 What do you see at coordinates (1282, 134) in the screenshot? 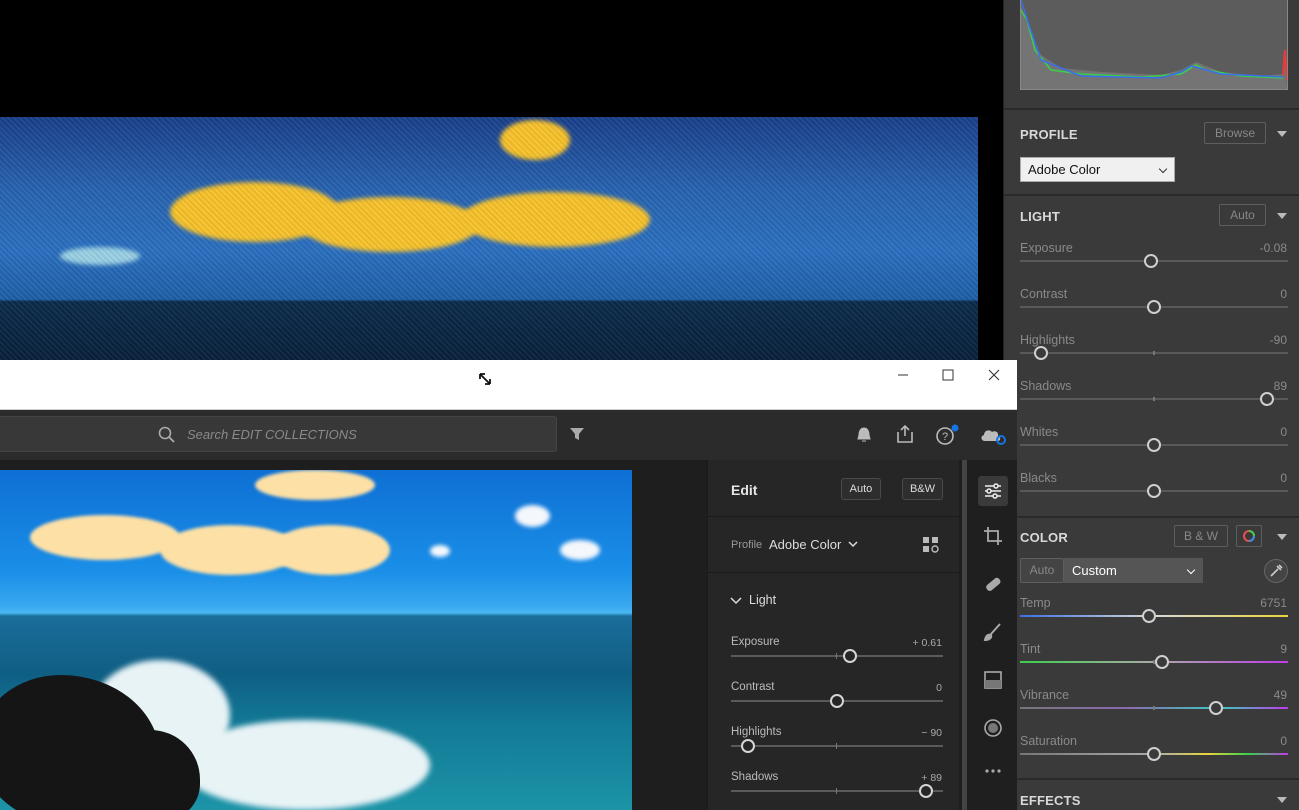
I see `collapse-profile-icon` at bounding box center [1282, 134].